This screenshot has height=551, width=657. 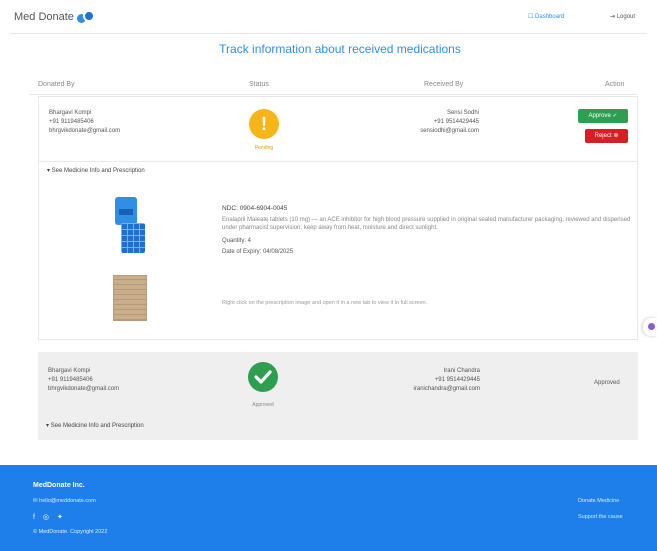 What do you see at coordinates (462, 113) in the screenshot?
I see `recipient-name: Sensi Sodhi` at bounding box center [462, 113].